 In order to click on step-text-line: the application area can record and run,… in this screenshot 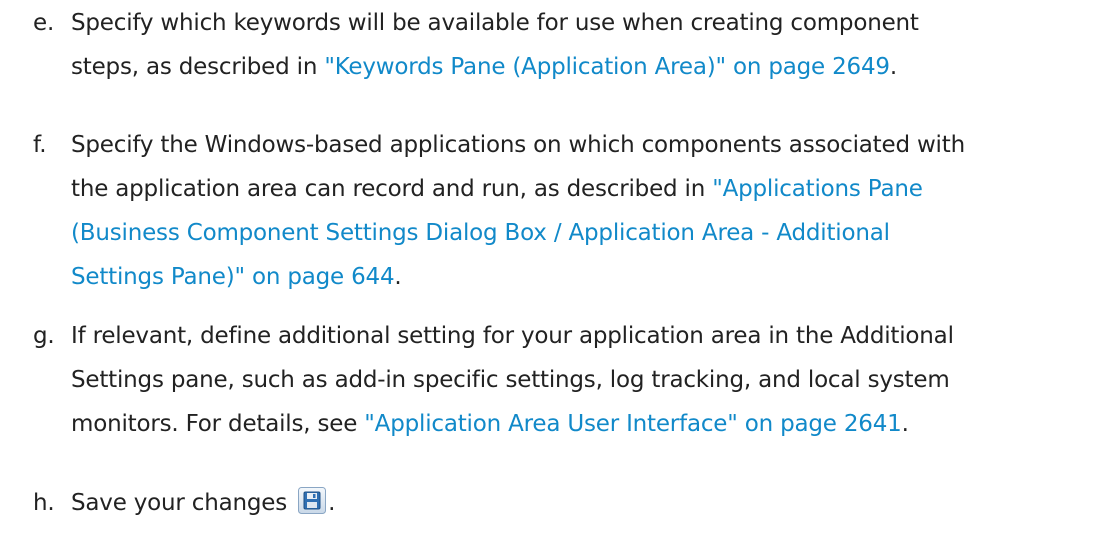, I will do `click(392, 189)`.